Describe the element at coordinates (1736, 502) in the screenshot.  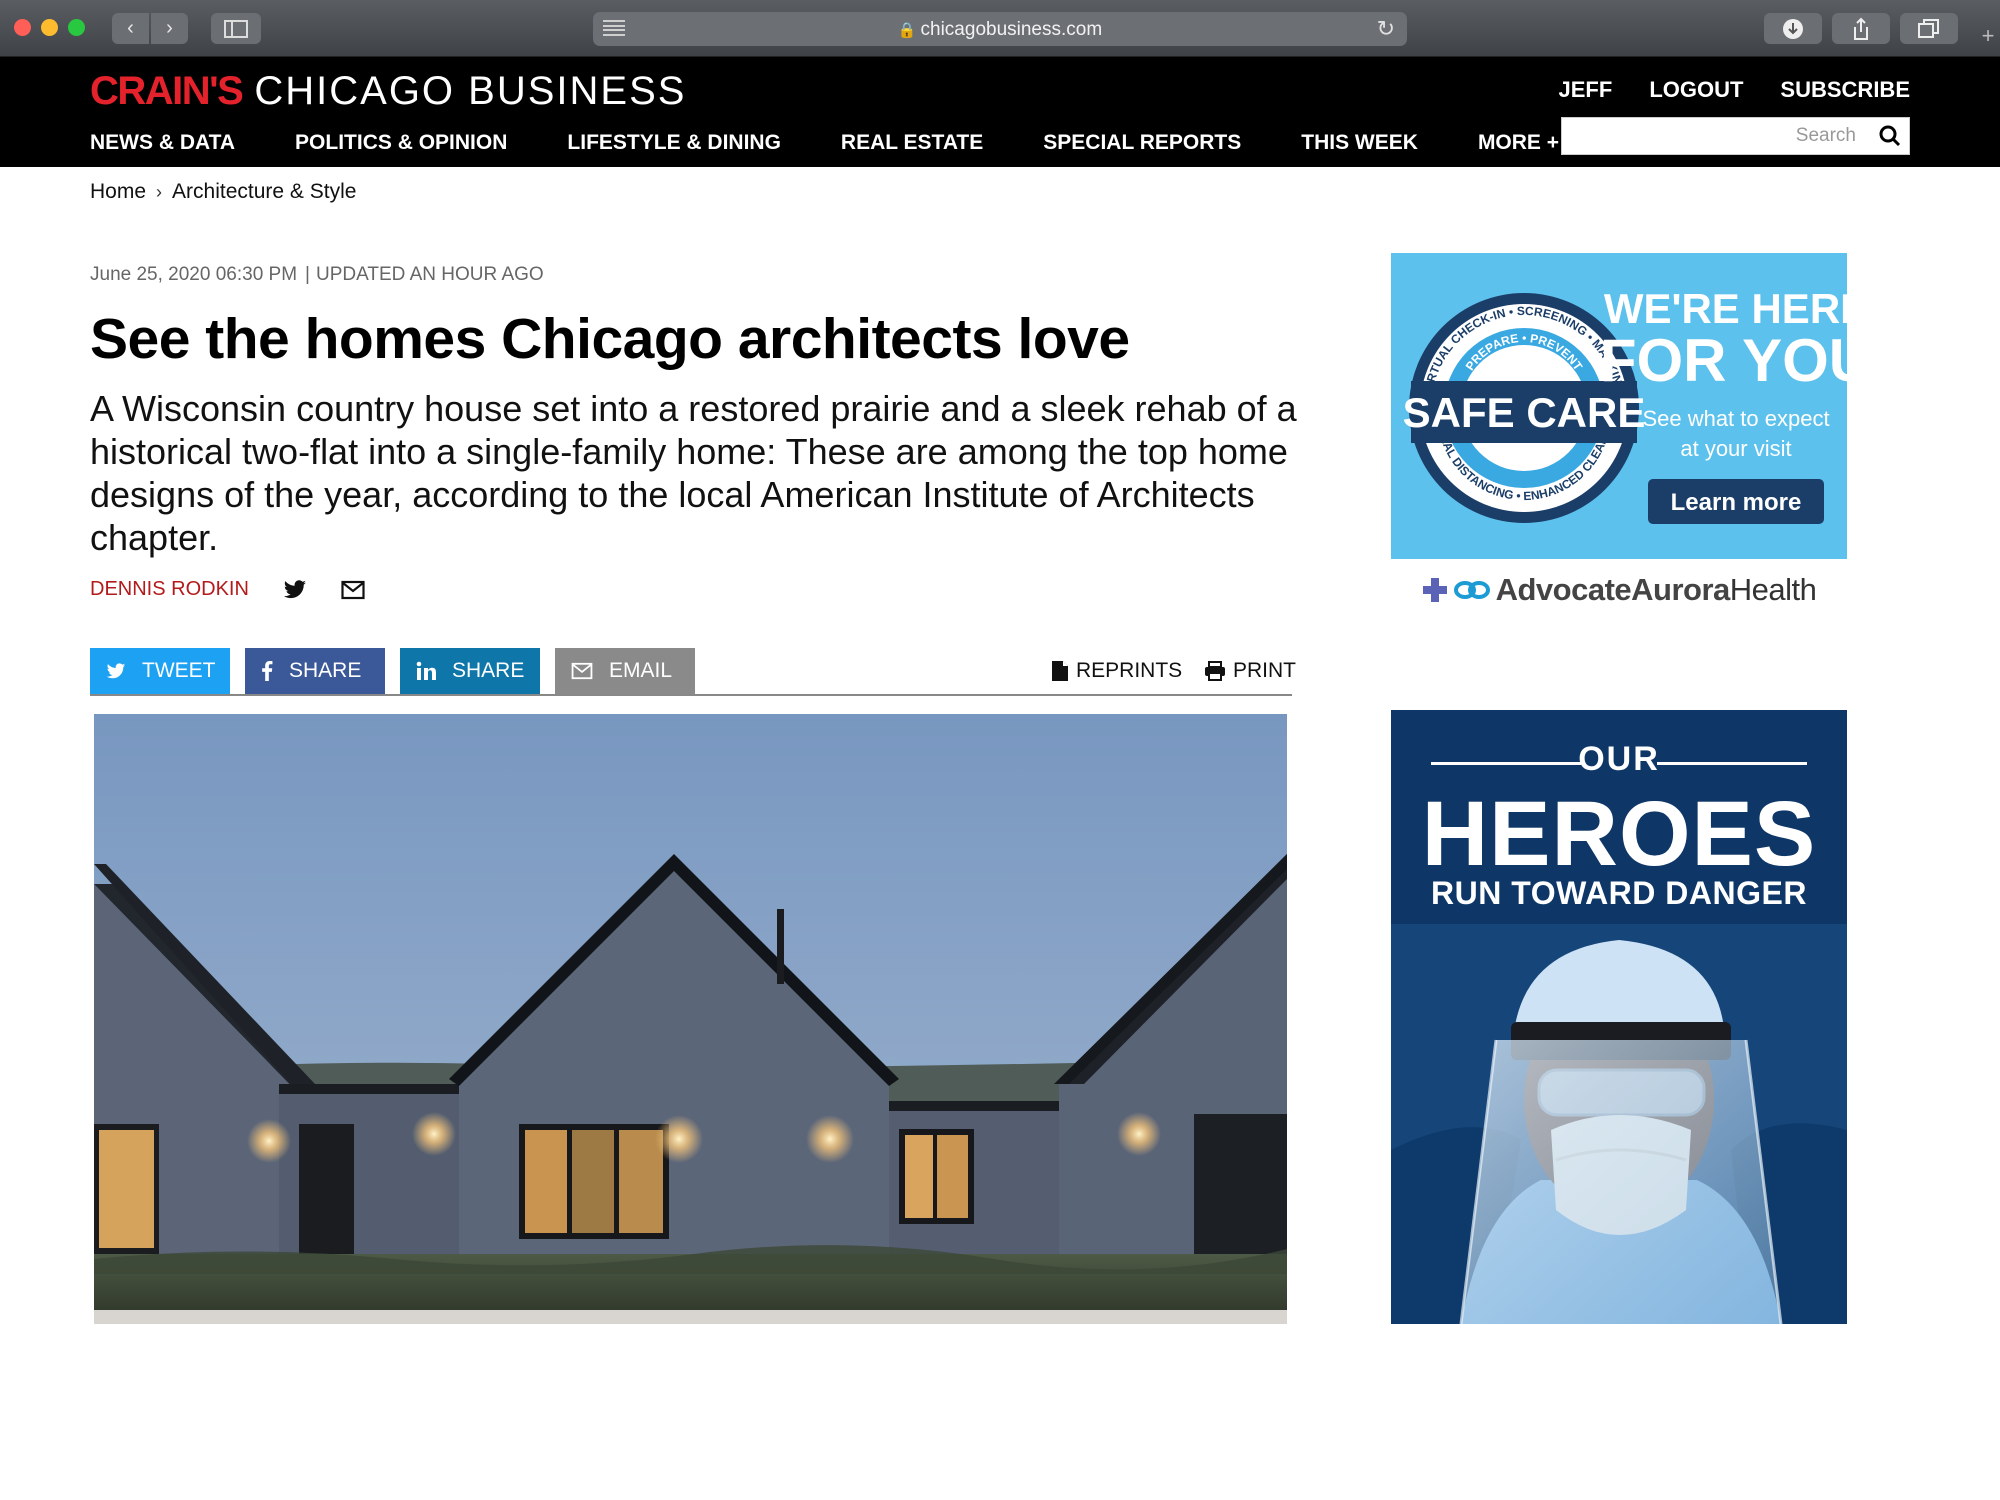
I see `learn-more-label: Learn more` at that location.